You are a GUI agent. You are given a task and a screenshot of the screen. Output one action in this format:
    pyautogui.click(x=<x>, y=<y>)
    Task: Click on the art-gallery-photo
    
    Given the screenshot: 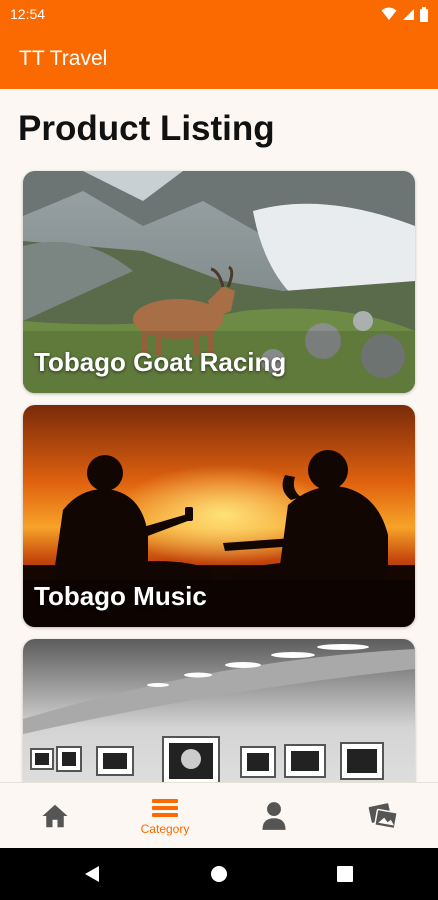 What is the action you would take?
    pyautogui.click(x=219, y=710)
    